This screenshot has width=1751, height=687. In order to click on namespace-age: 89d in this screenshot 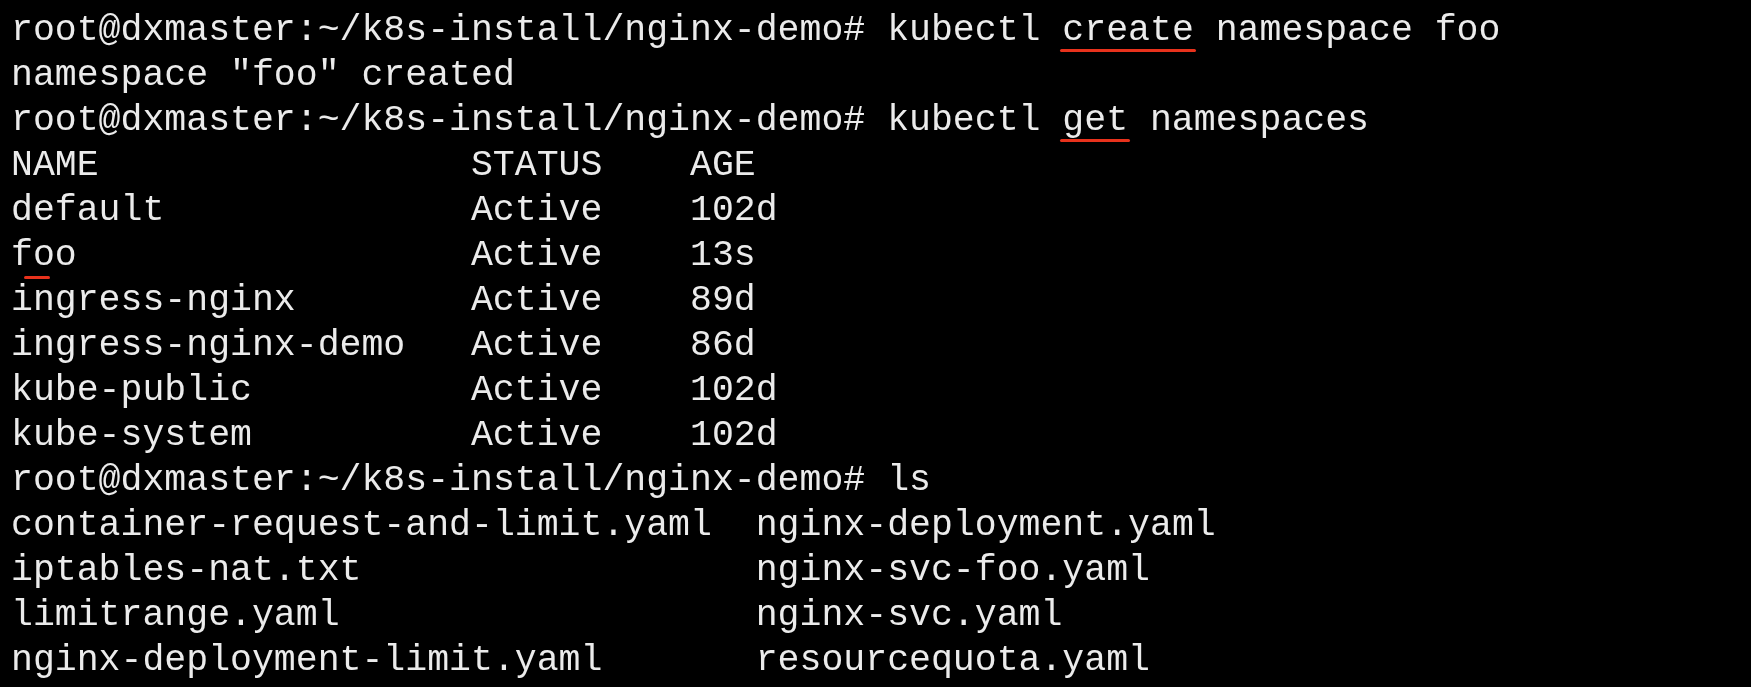, I will do `click(723, 301)`.